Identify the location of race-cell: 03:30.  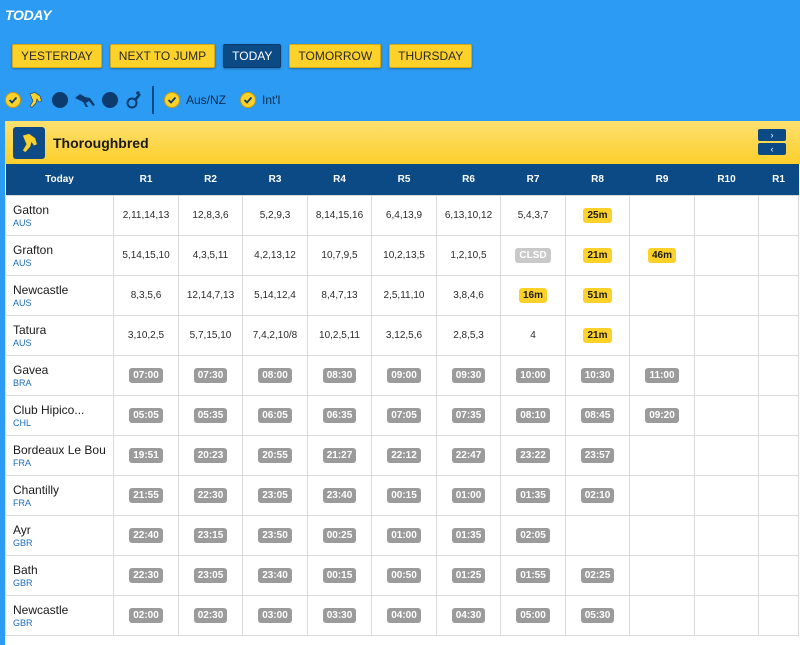
(339, 615).